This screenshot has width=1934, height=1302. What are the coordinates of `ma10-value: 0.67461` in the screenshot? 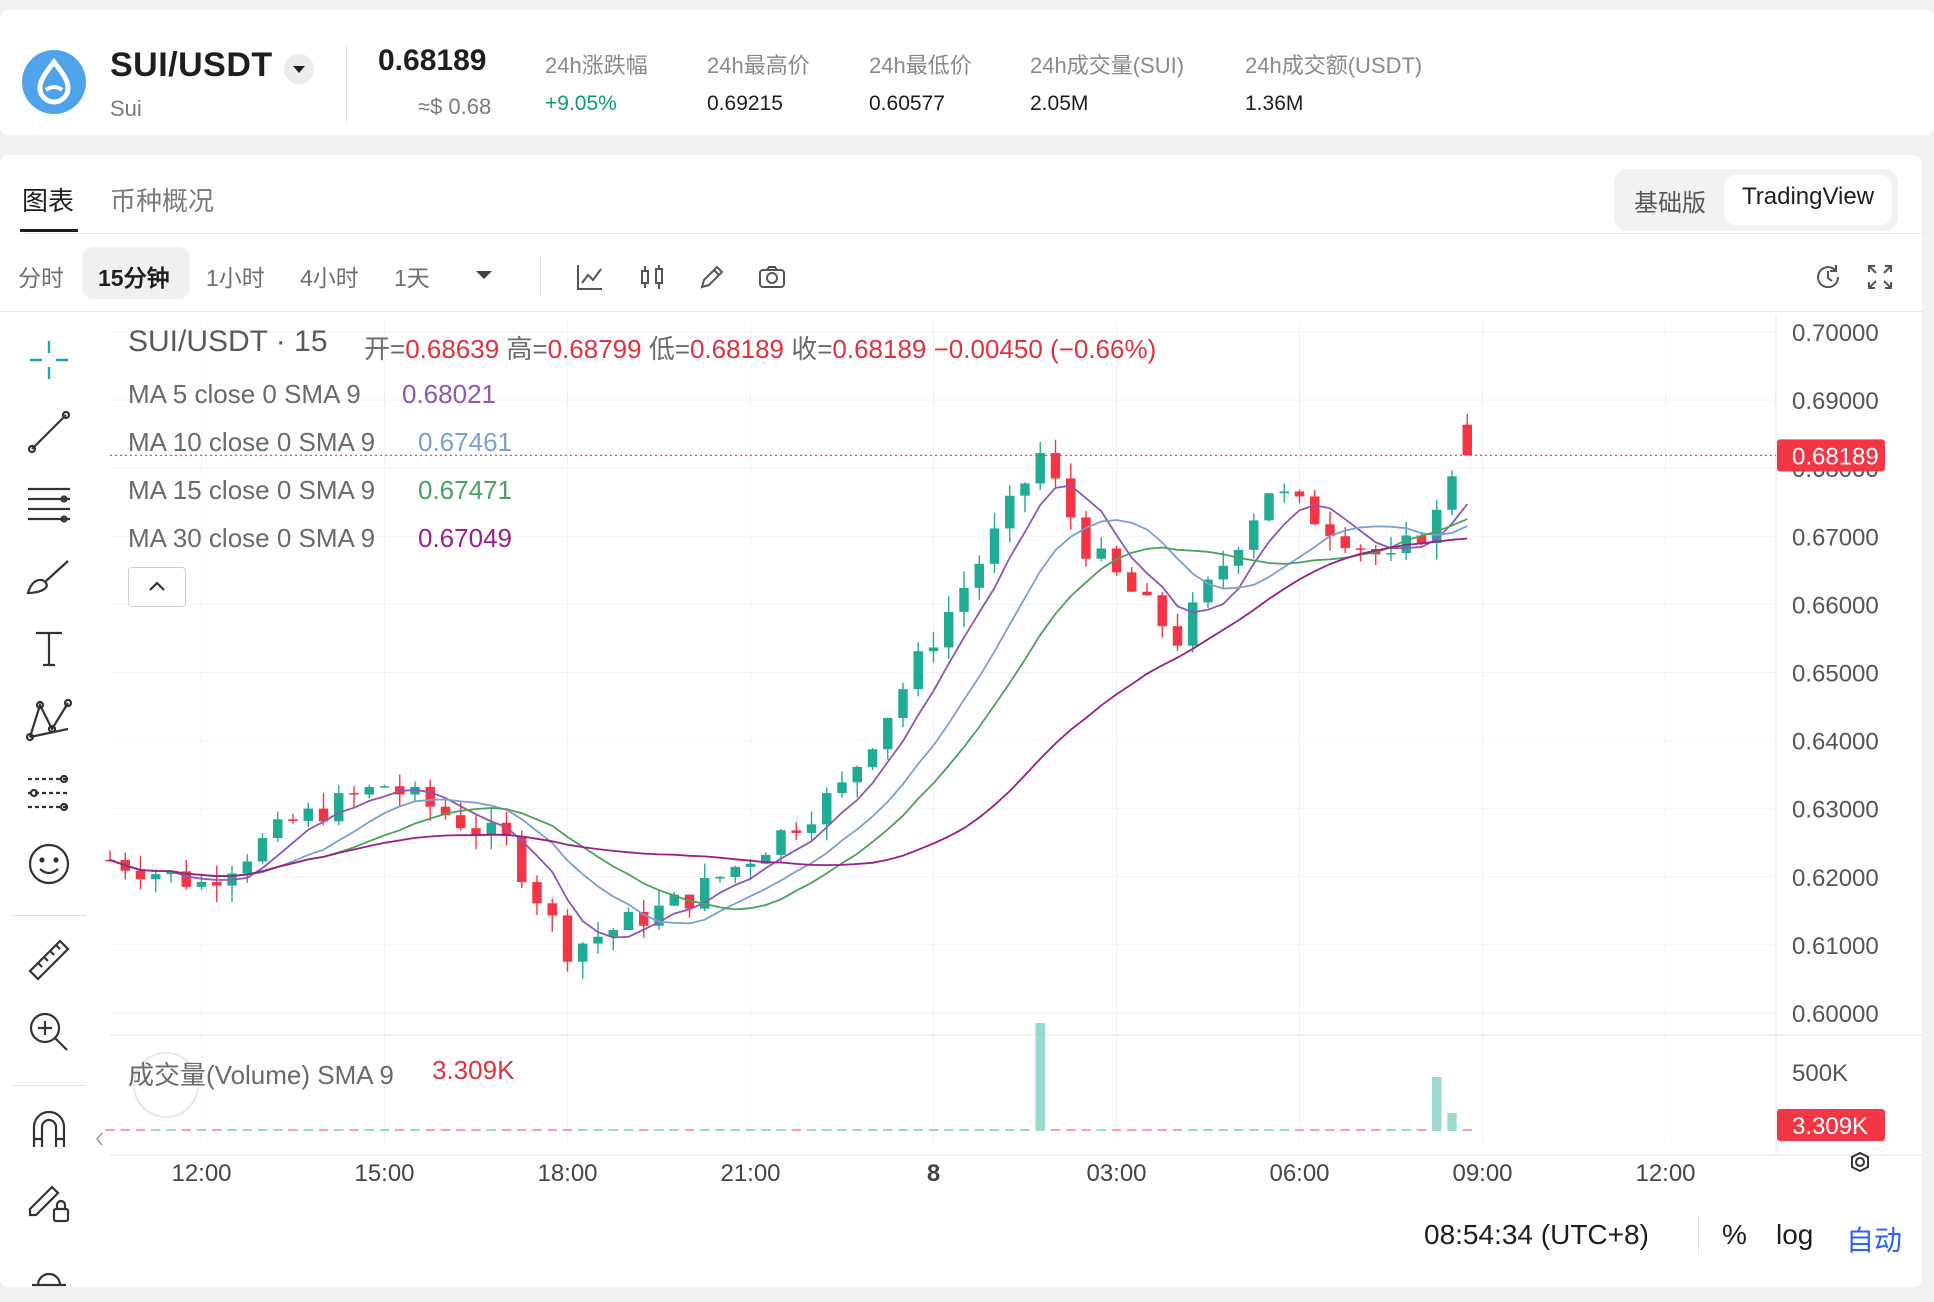 It's located at (465, 442).